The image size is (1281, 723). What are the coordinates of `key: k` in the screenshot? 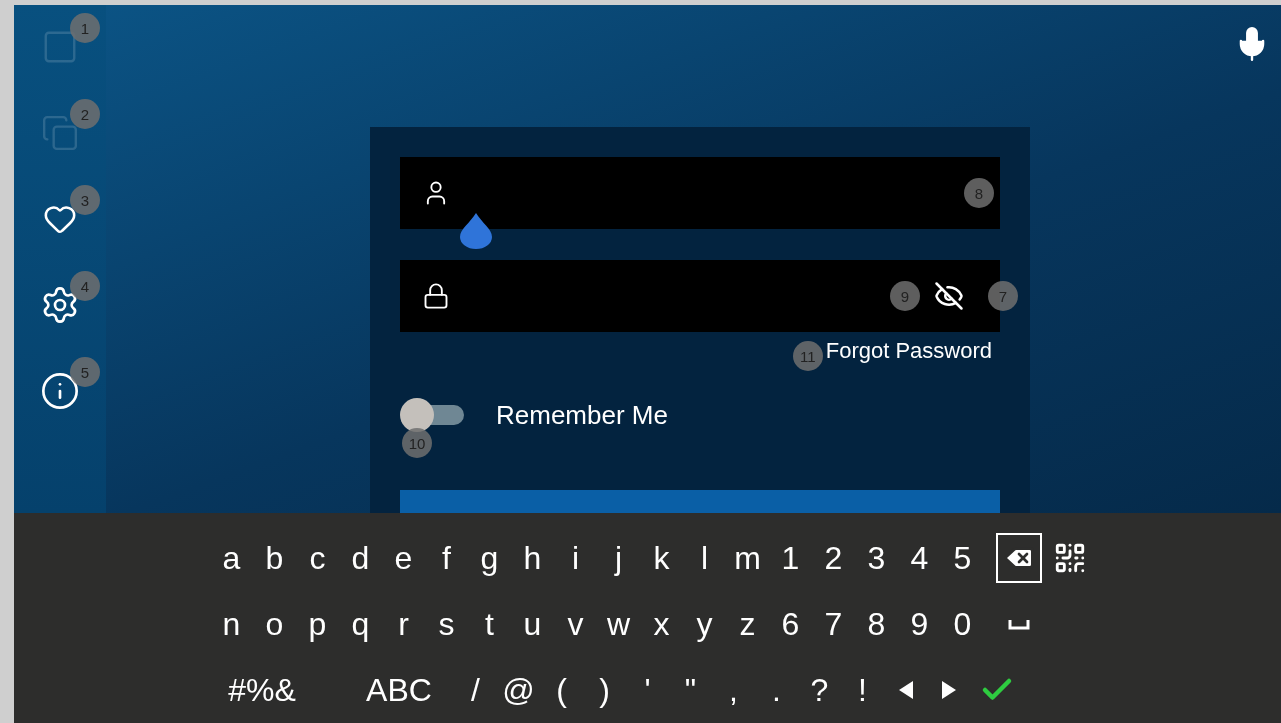 It's located at (661, 558).